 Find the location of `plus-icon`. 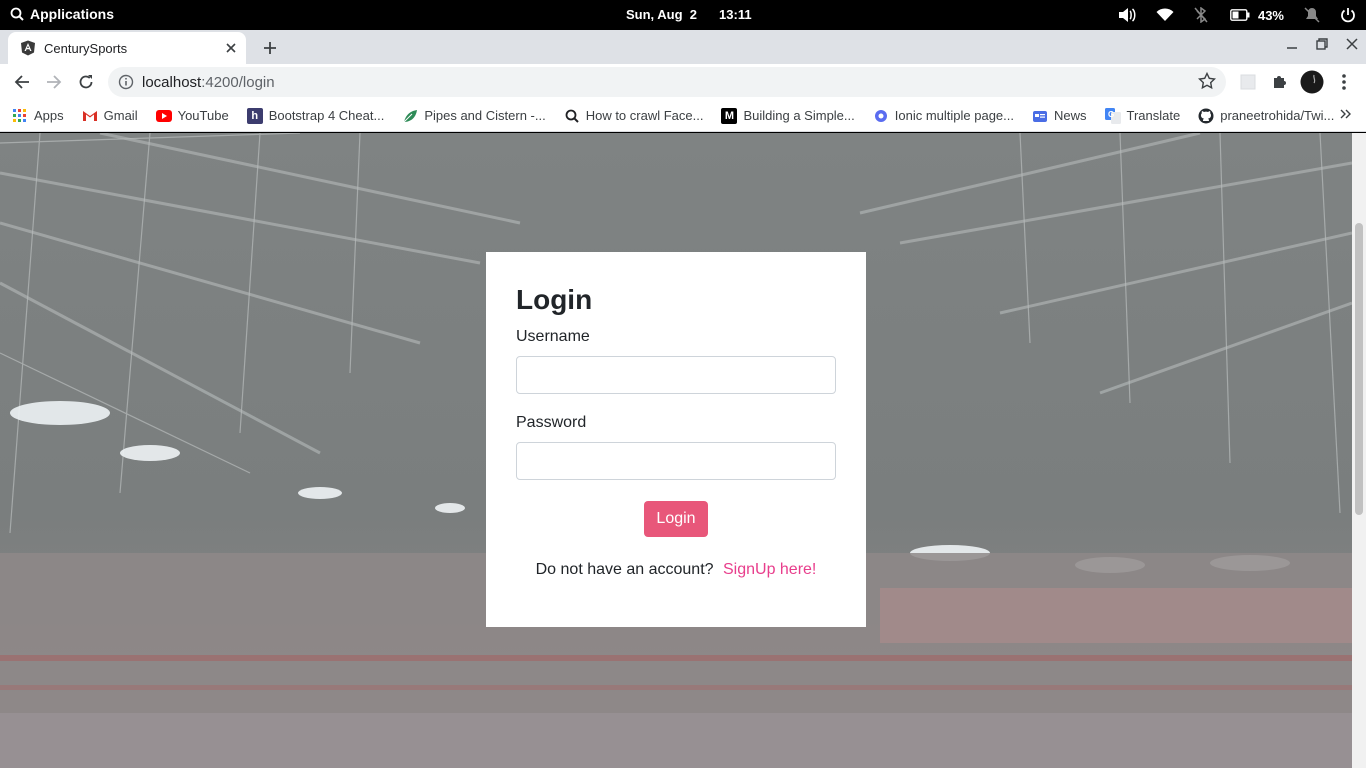

plus-icon is located at coordinates (270, 48).